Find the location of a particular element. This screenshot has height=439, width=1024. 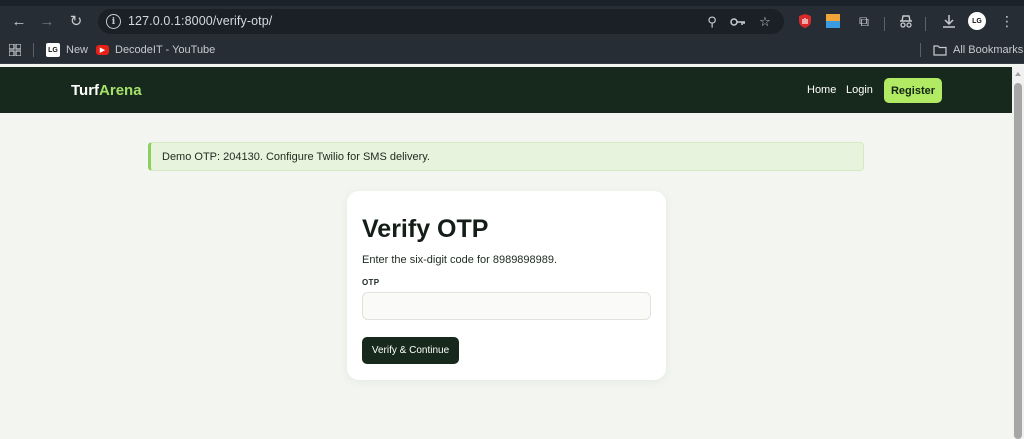

page-title: Verify OTP is located at coordinates (425, 229).